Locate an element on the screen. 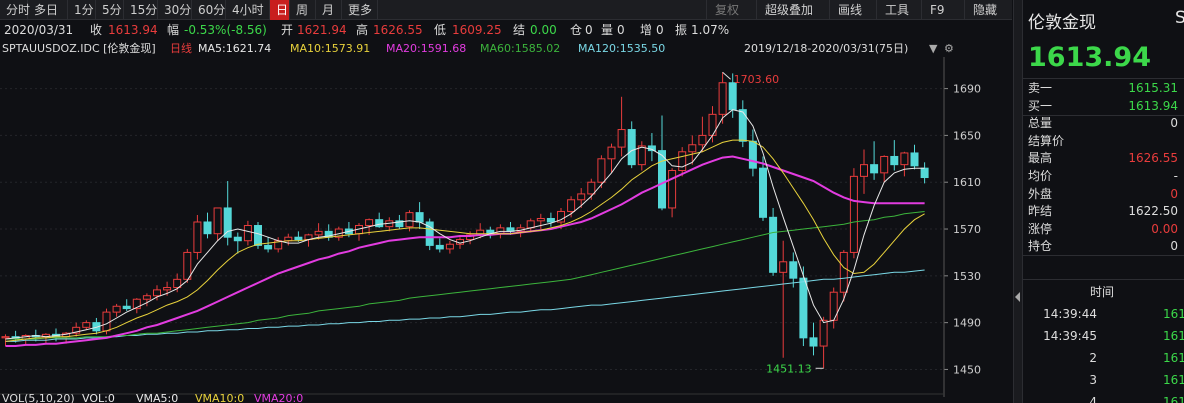 Image resolution: width=1184 pixels, height=403 pixels. period-tab-3: 5分 is located at coordinates (110, 10).